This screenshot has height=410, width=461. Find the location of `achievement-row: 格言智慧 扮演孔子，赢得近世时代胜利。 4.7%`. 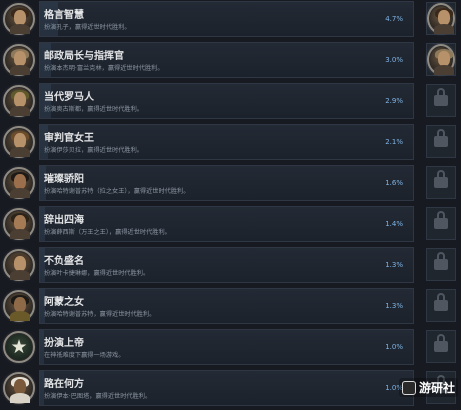

achievement-row: 格言智慧 扮演孔子，赢得近世时代胜利。 4.7% is located at coordinates (230, 19).